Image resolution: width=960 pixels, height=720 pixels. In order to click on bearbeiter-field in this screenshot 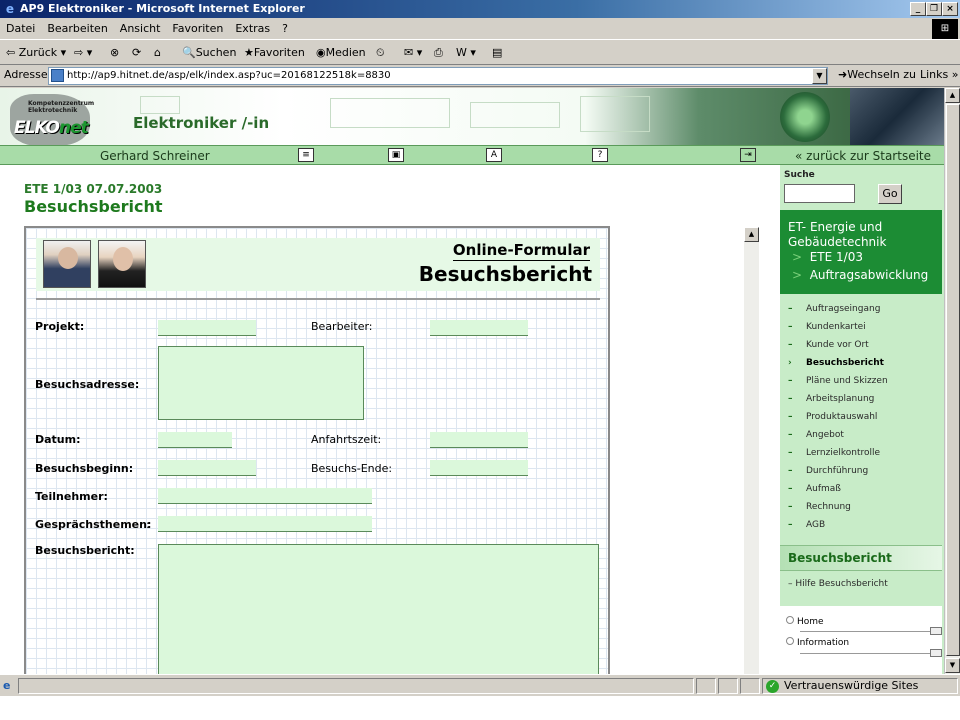, I will do `click(479, 328)`.